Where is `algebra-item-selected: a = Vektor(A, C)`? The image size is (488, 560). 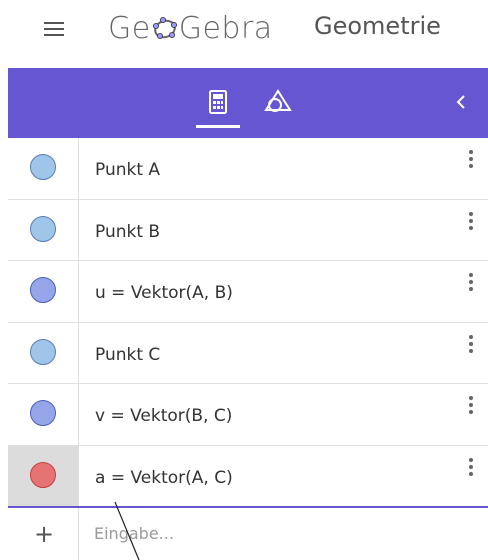 algebra-item-selected: a = Vektor(A, C) is located at coordinates (248, 476).